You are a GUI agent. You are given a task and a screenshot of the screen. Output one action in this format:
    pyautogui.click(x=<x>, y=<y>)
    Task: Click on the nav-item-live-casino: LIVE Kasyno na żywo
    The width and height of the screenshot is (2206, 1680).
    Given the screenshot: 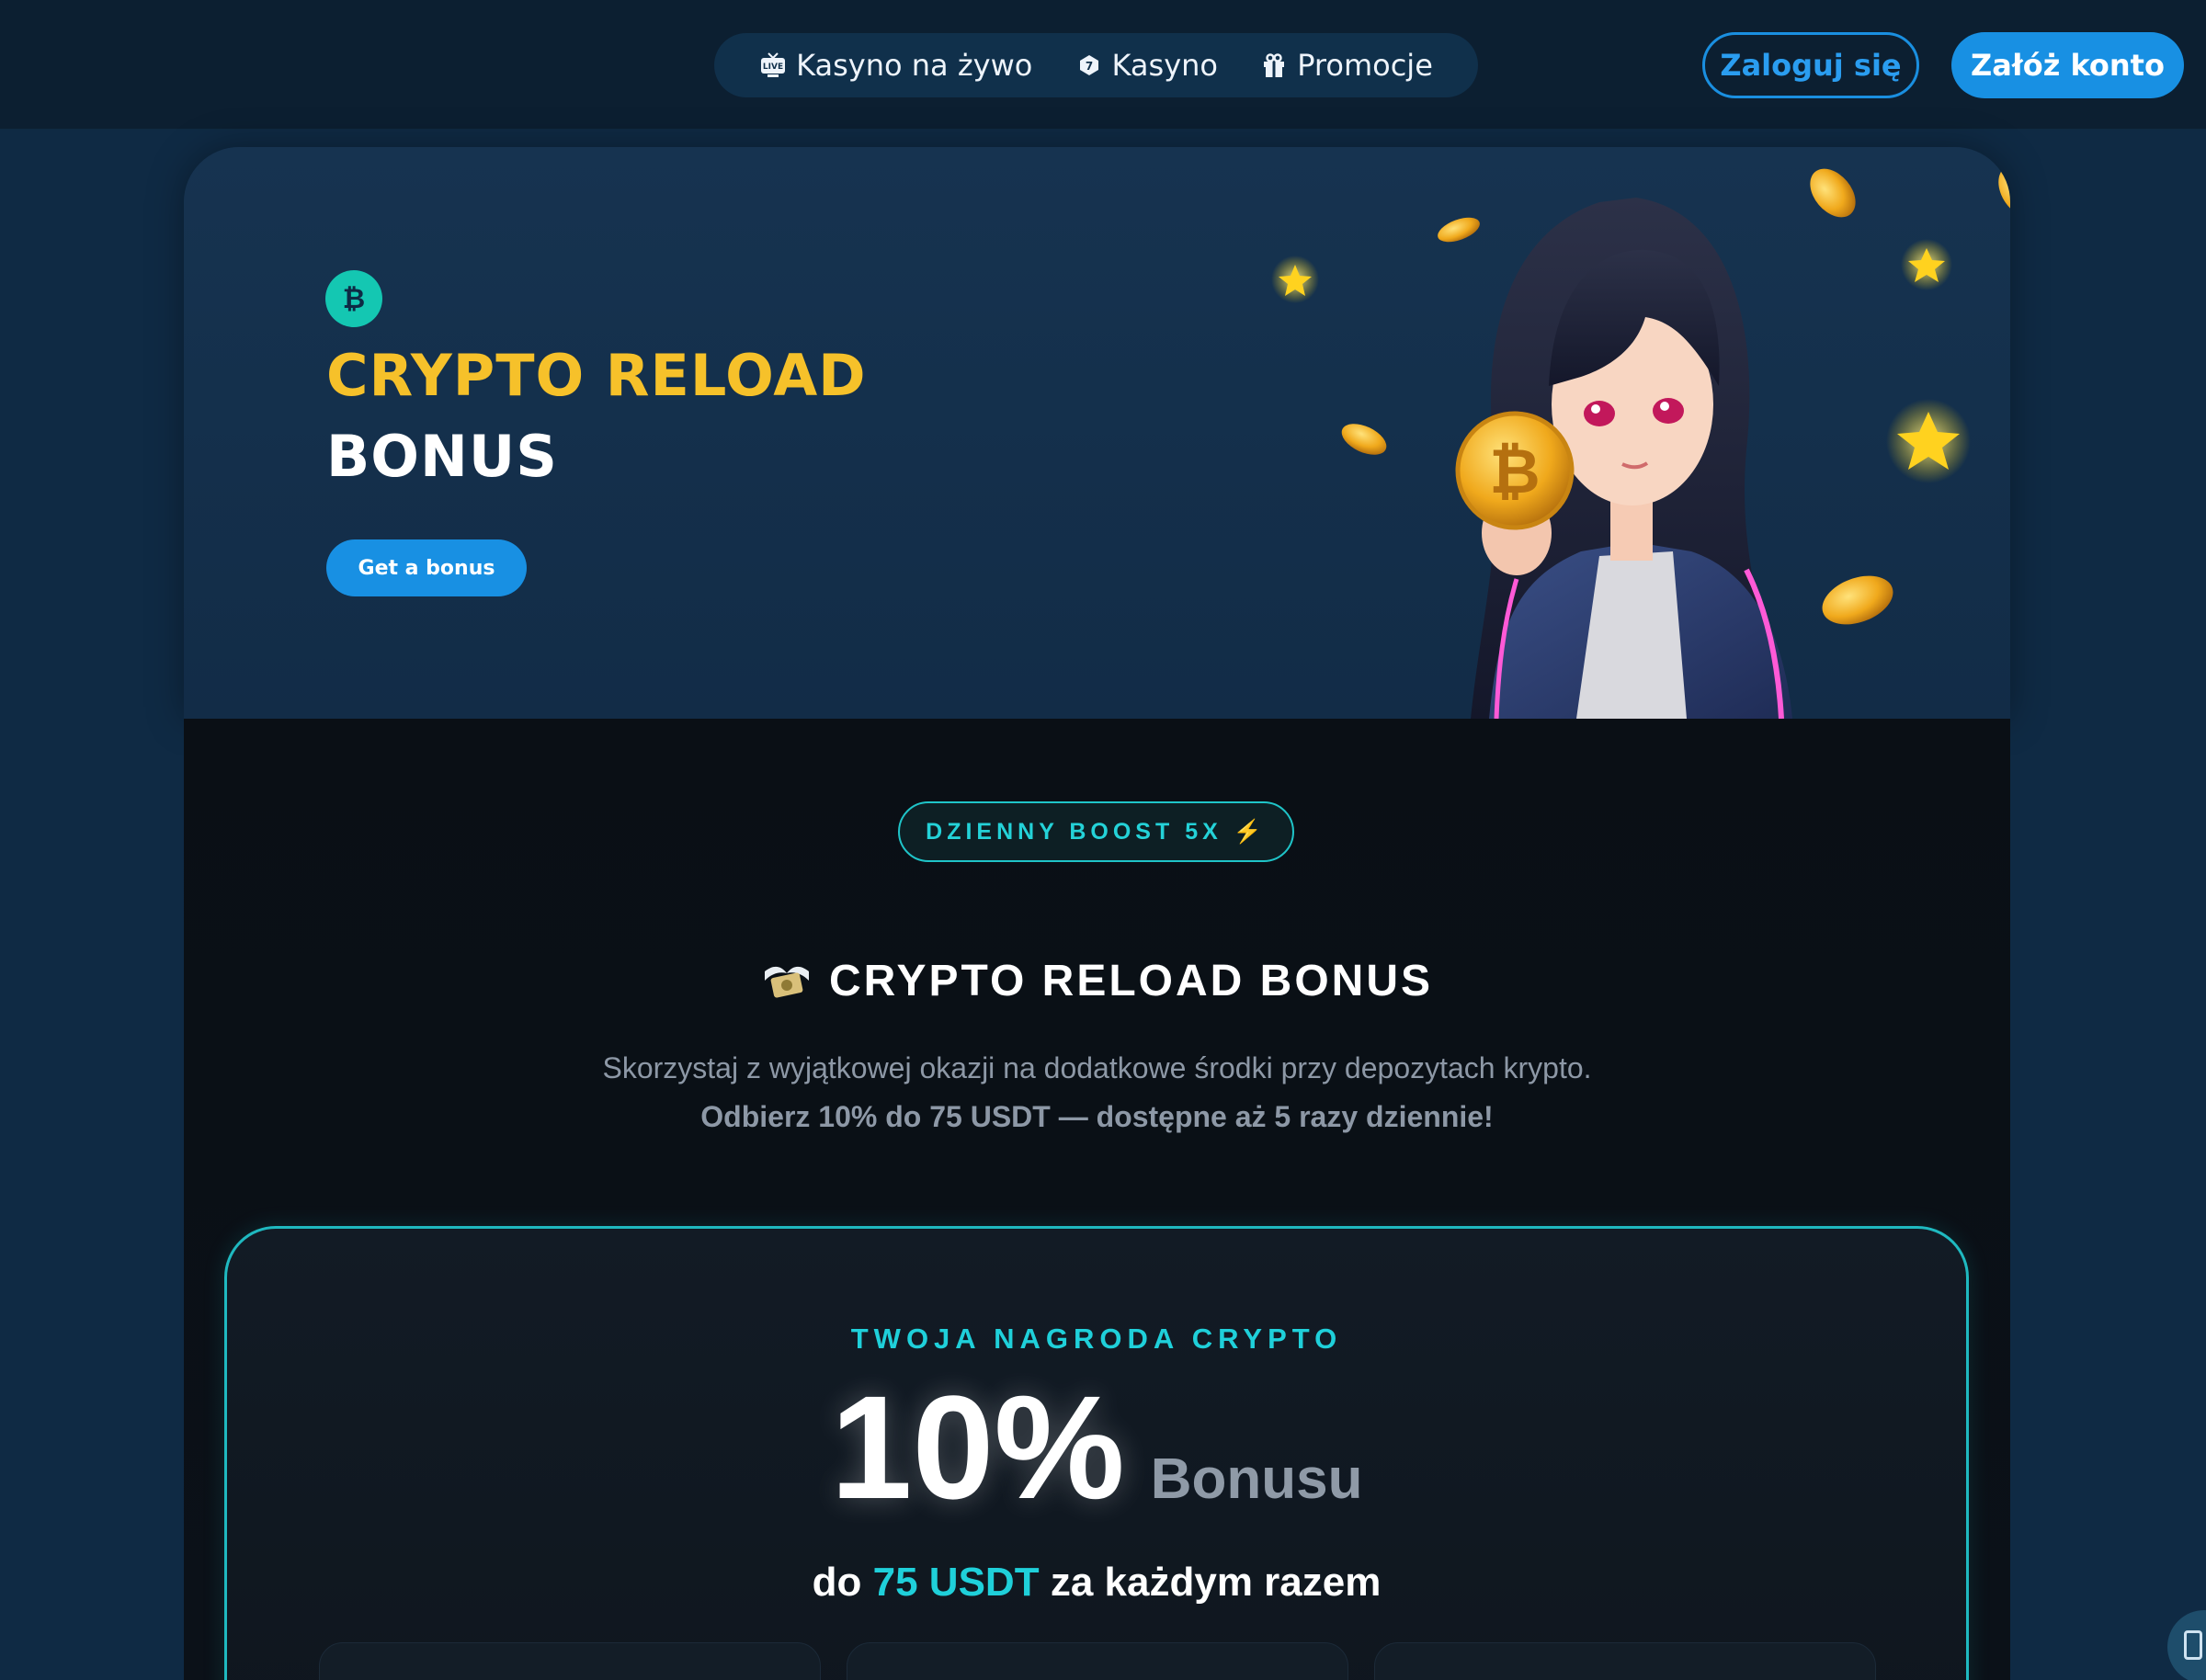 What is the action you would take?
    pyautogui.click(x=896, y=65)
    